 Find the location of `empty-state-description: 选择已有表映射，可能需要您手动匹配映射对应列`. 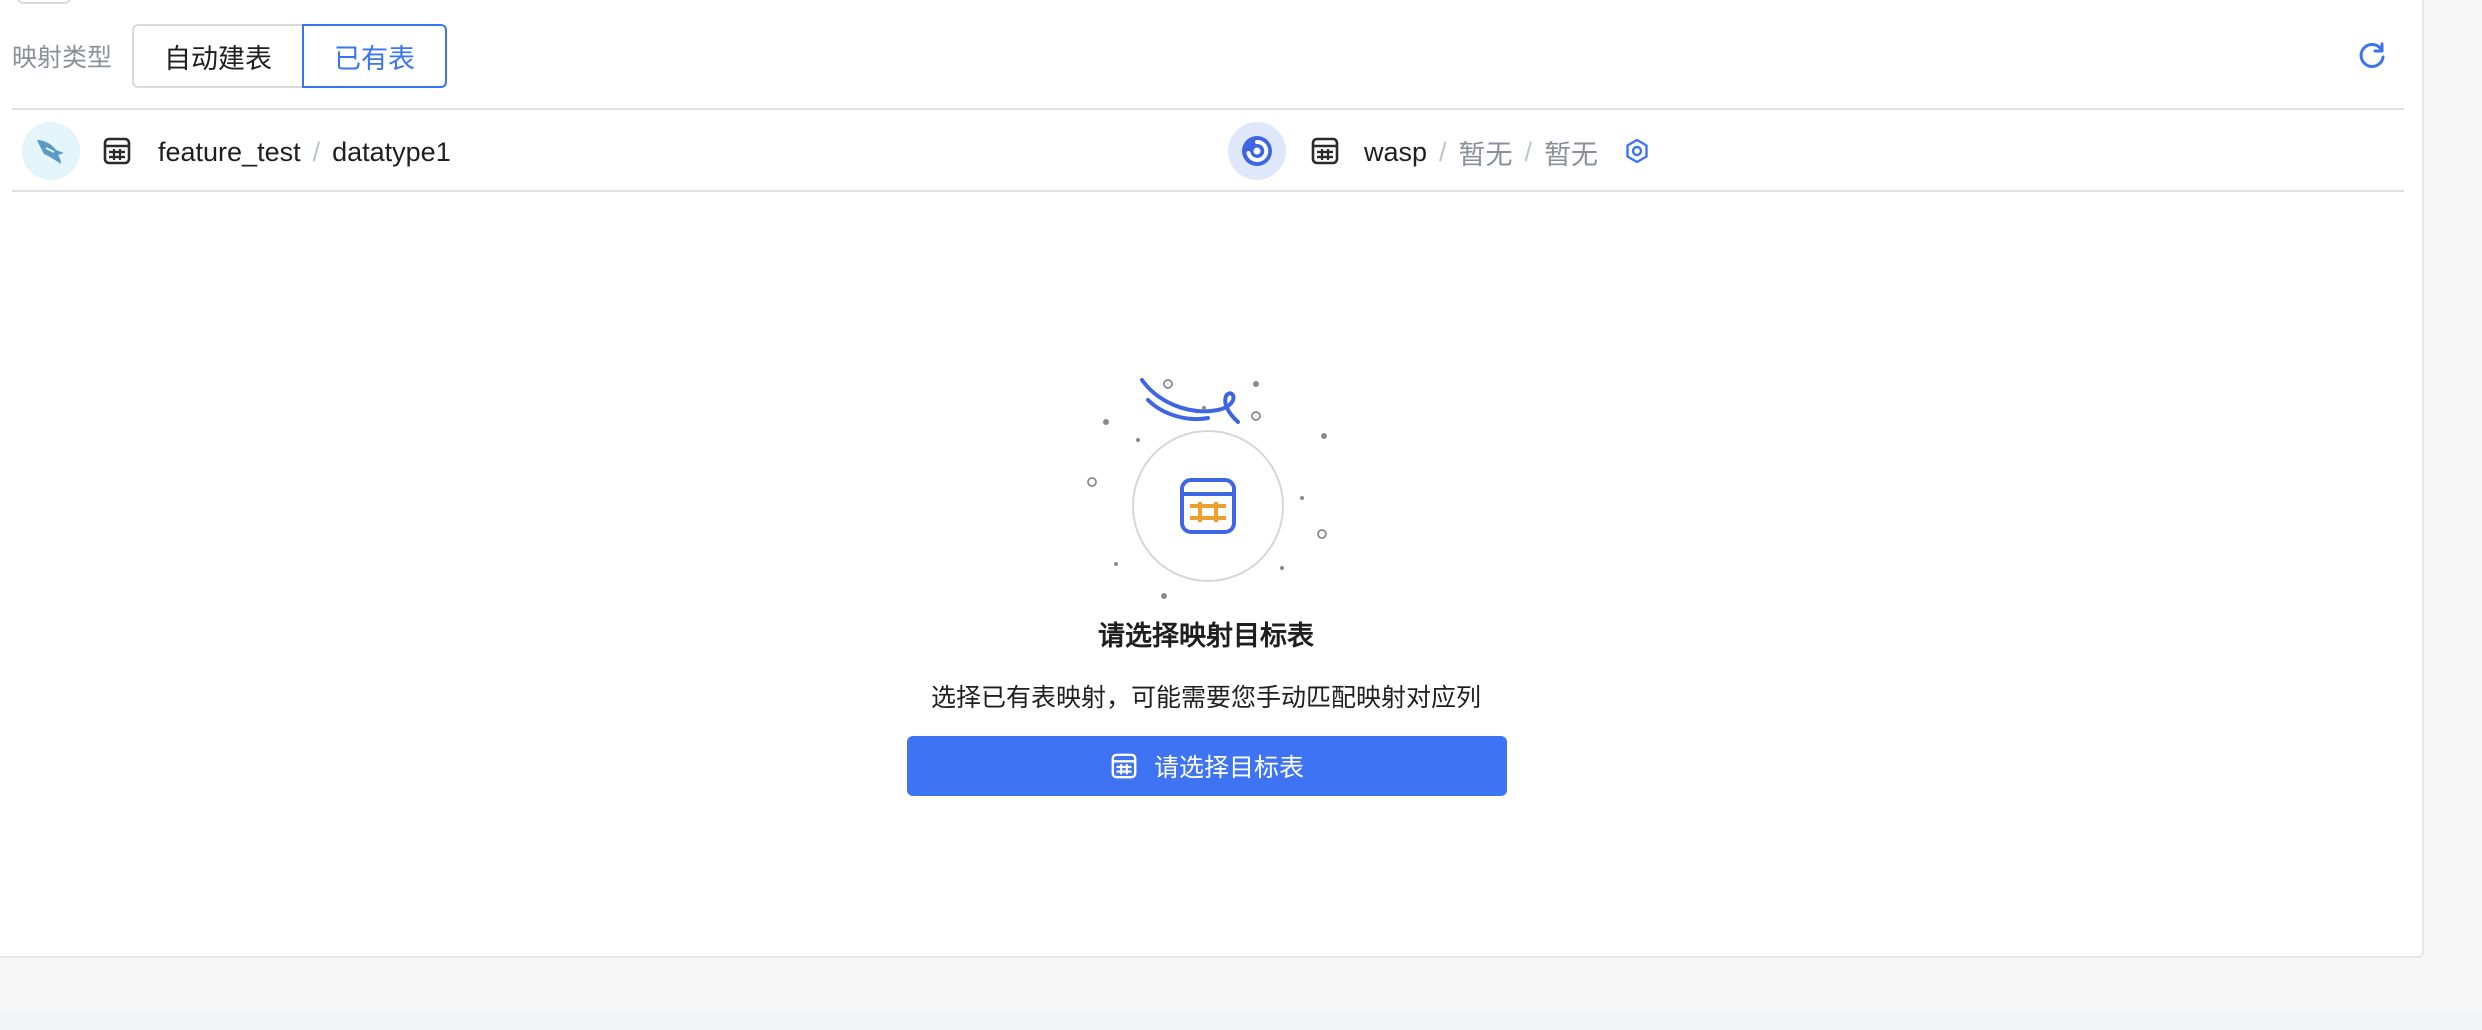

empty-state-description: 选择已有表映射，可能需要您手动匹配映射对应列 is located at coordinates (1205, 698).